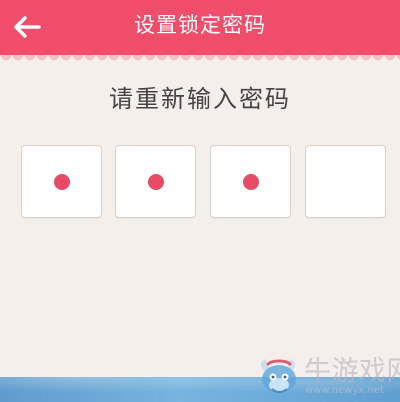  I want to click on site-watermark: 牛游戏网 www.newyx.net, so click(327, 377).